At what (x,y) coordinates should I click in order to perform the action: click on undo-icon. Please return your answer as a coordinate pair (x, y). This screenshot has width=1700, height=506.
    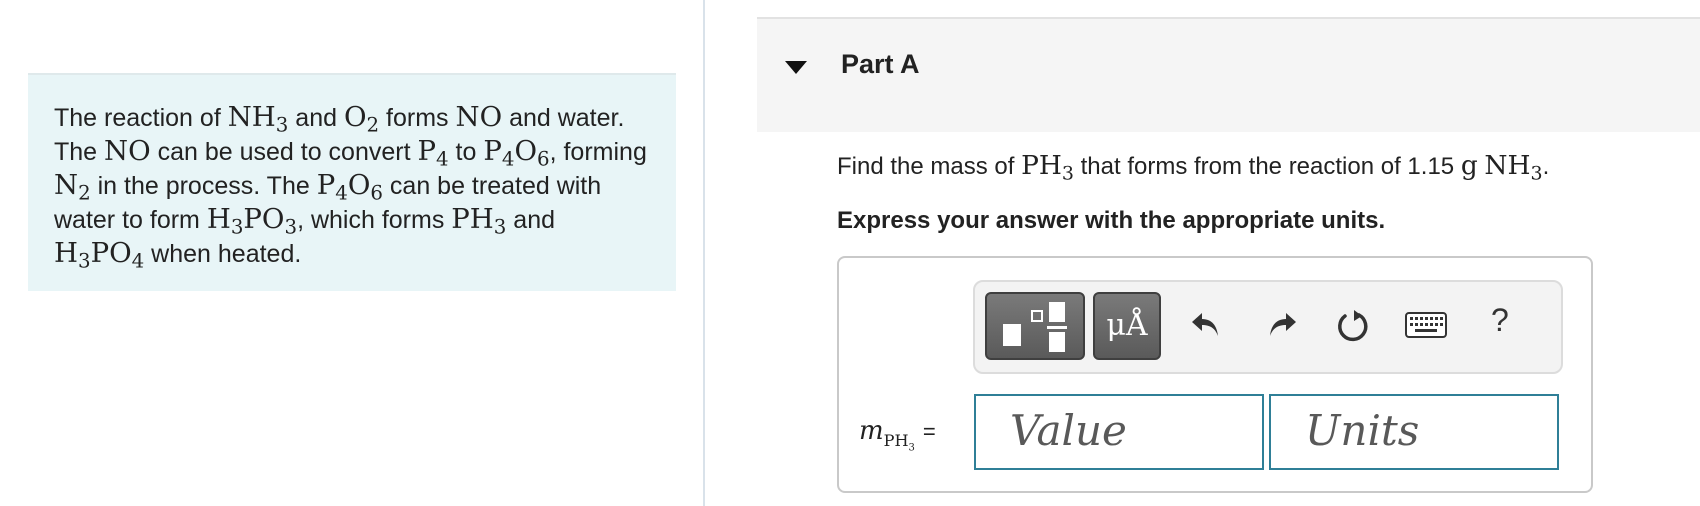
    Looking at the image, I should click on (1206, 327).